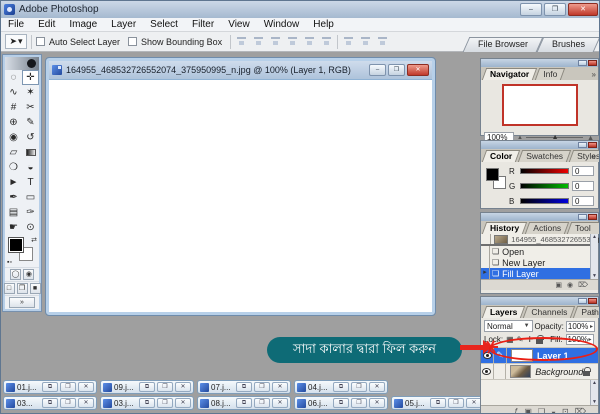  What do you see at coordinates (568, 44) in the screenshot?
I see `brushes-tab: Brushes` at bounding box center [568, 44].